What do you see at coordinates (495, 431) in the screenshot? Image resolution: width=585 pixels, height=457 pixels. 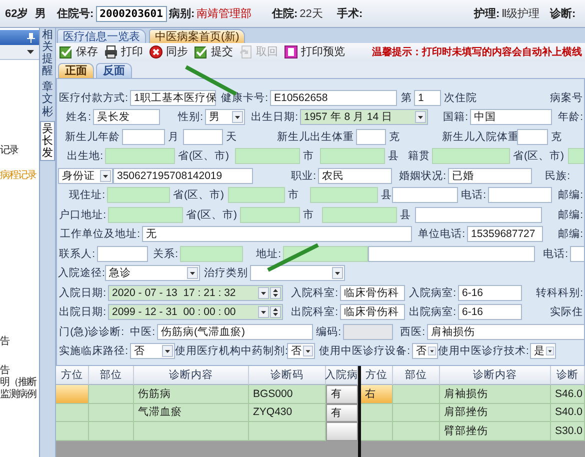 I see `table-cell: 臂部挫伤` at bounding box center [495, 431].